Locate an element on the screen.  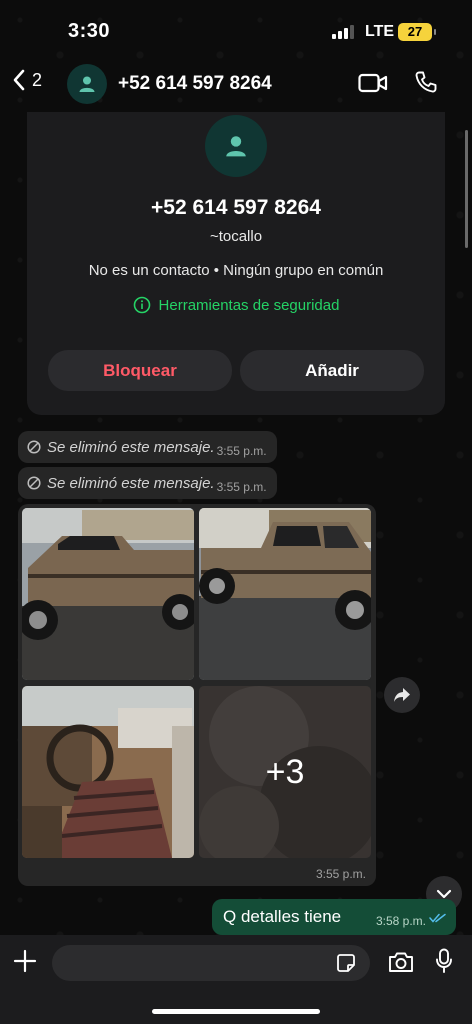
read-receipt-icon is located at coordinates (437, 918).